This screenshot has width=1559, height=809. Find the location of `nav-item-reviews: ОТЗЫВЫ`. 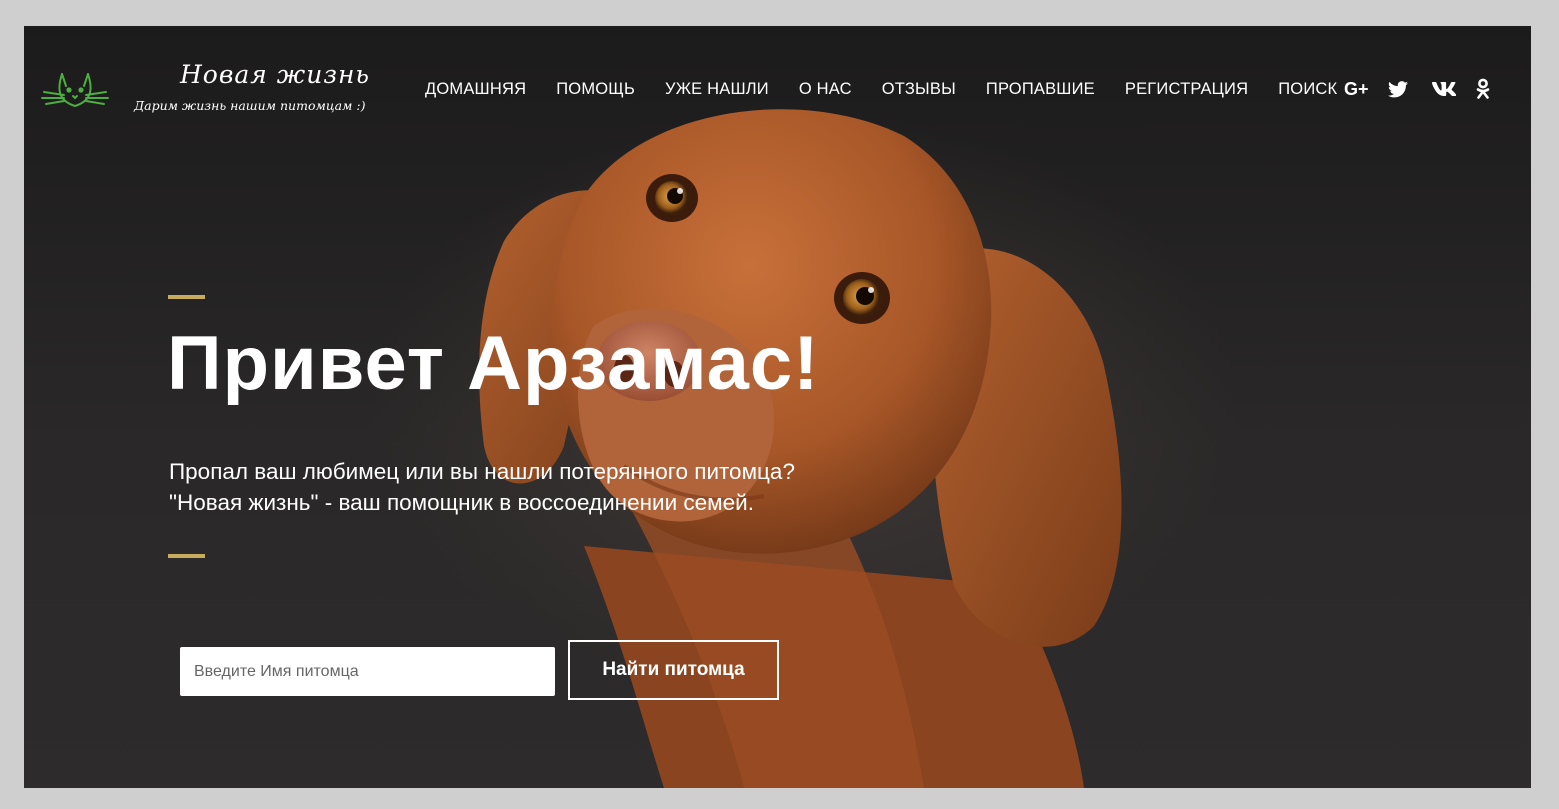

nav-item-reviews: ОТЗЫВЫ is located at coordinates (919, 89).